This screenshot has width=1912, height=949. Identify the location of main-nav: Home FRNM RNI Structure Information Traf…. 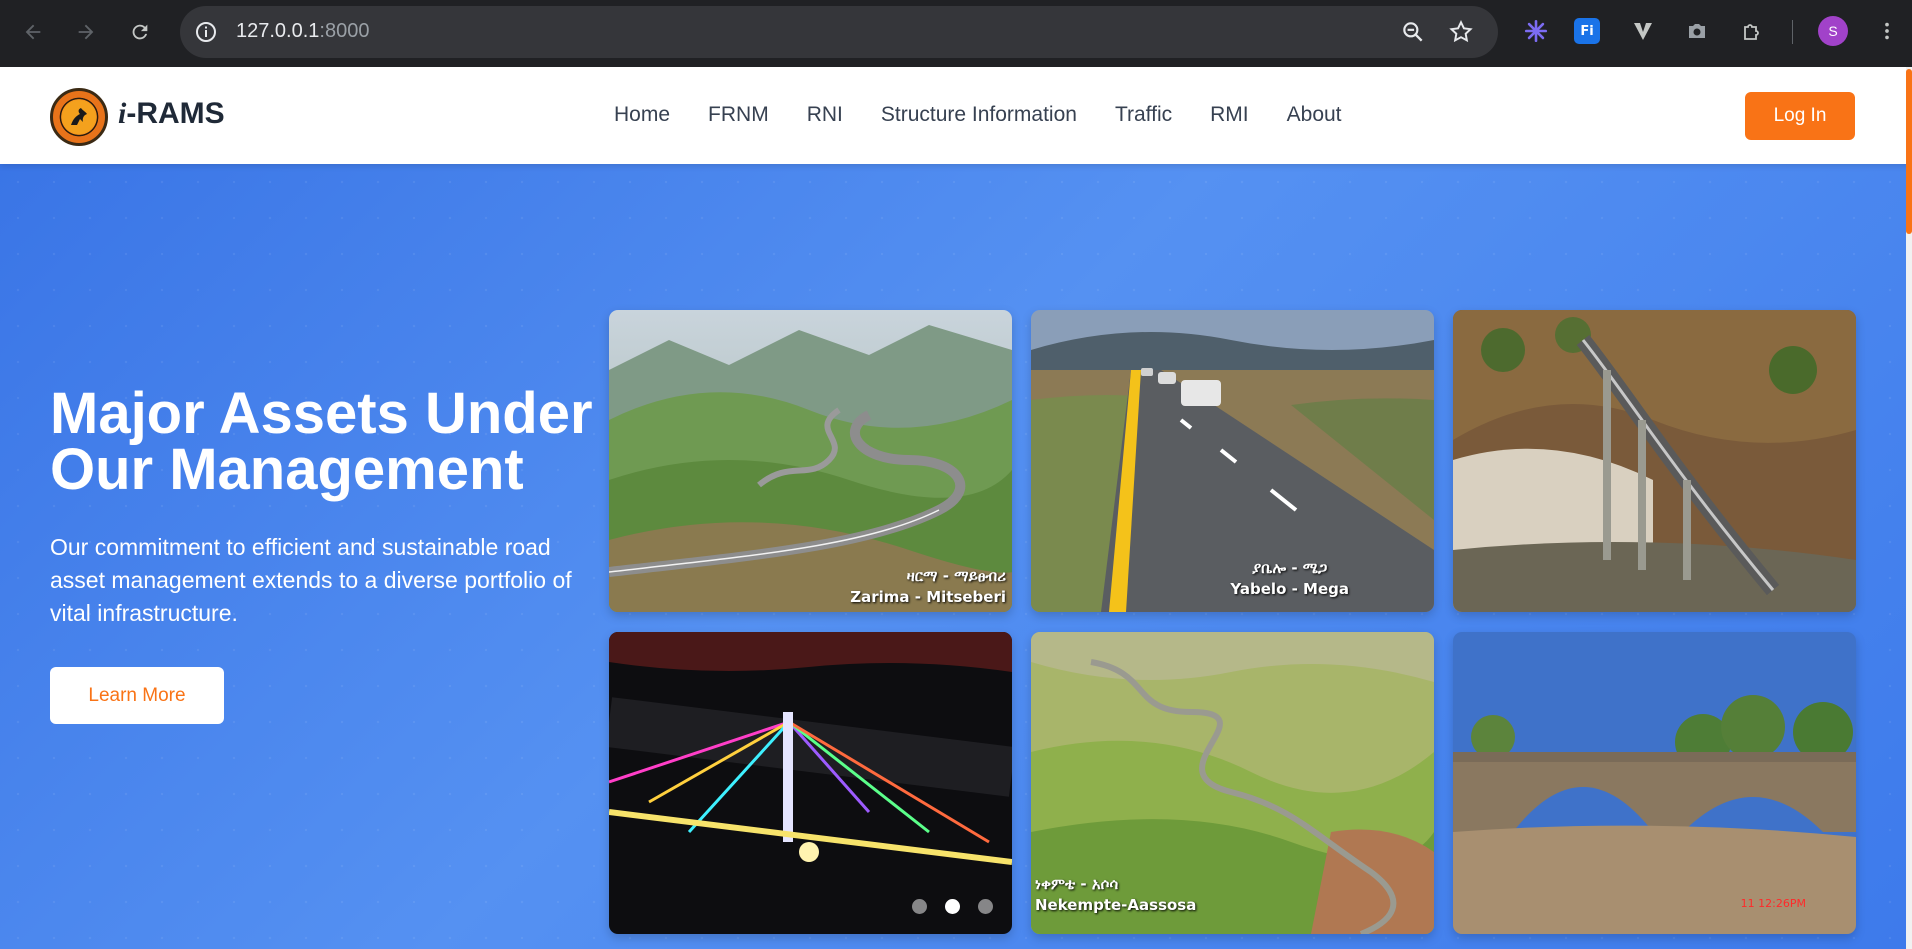
(997, 115).